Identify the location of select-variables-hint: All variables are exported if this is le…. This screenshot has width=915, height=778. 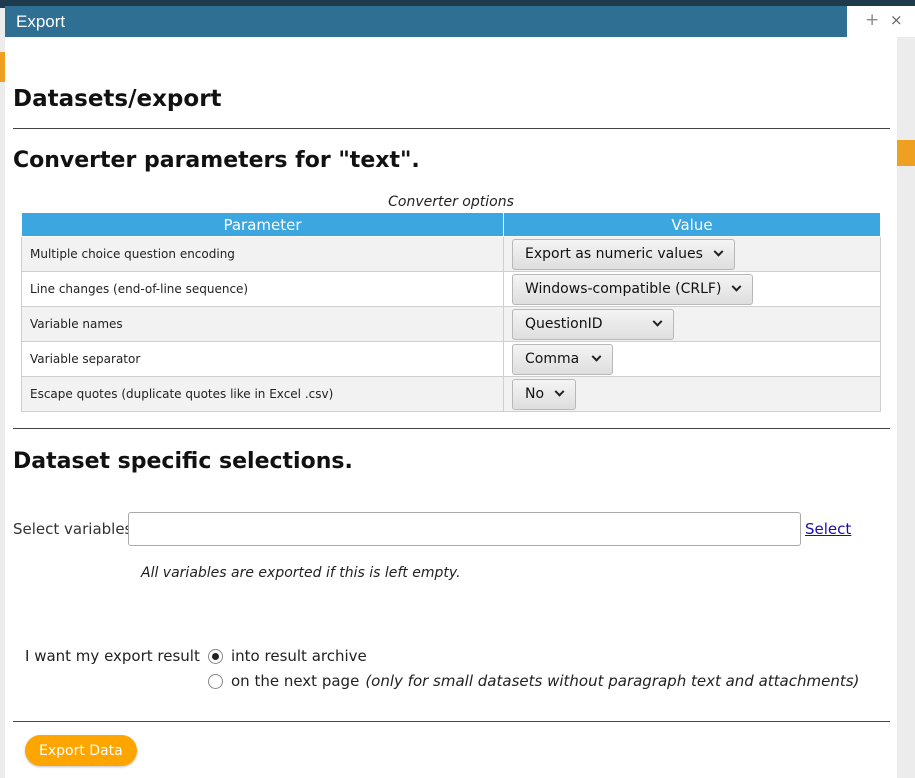
(301, 573).